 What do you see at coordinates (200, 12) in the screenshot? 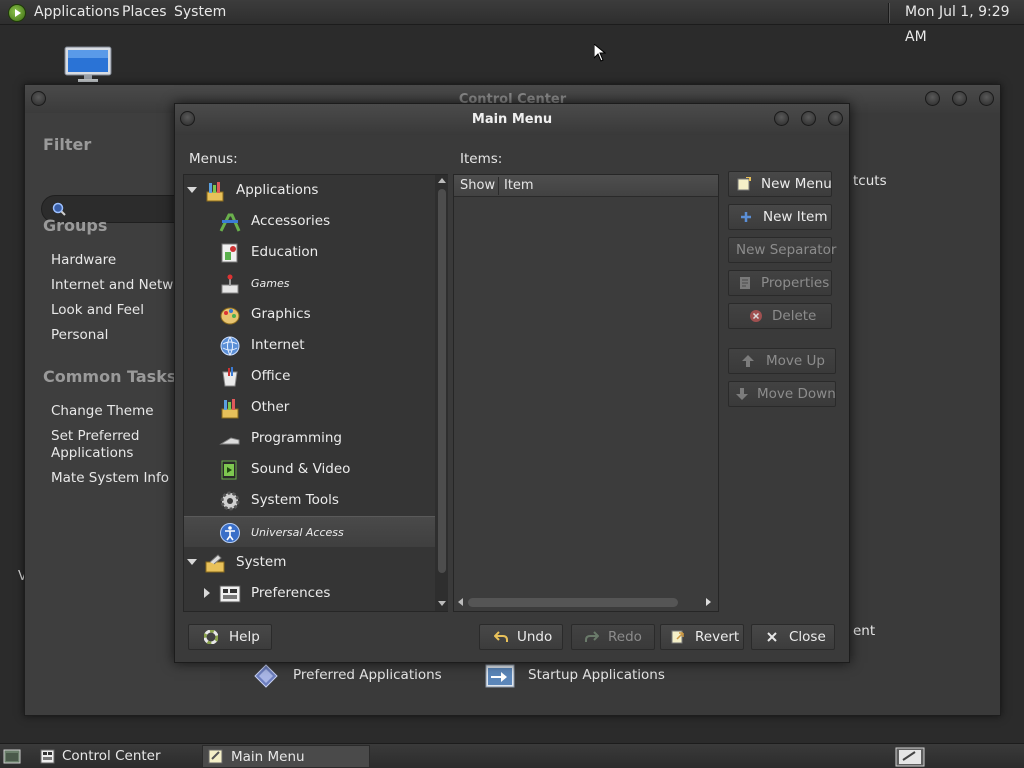
I see `panel-menu-system: System` at bounding box center [200, 12].